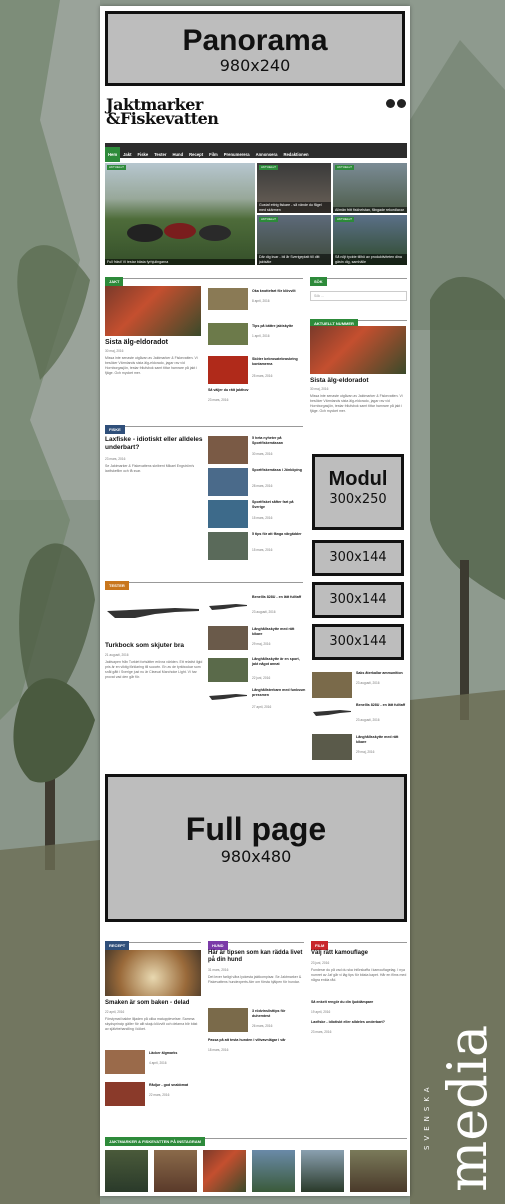  Describe the element at coordinates (381, 673) in the screenshot. I see `sidebar-list-title-1: Saks återkallar ammunition` at that location.